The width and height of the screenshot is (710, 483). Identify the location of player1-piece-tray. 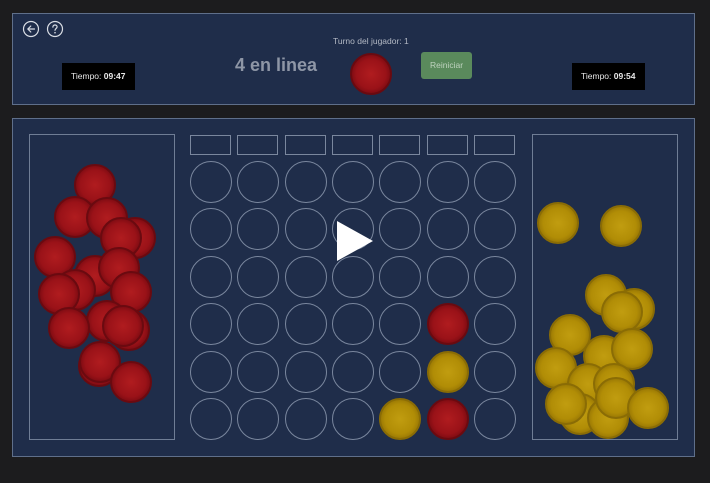
(102, 287).